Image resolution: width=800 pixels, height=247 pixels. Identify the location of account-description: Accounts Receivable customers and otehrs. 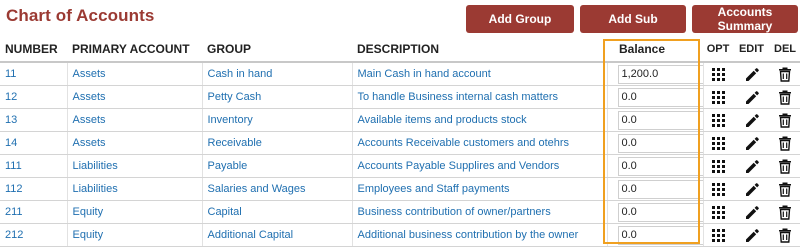
(480, 143).